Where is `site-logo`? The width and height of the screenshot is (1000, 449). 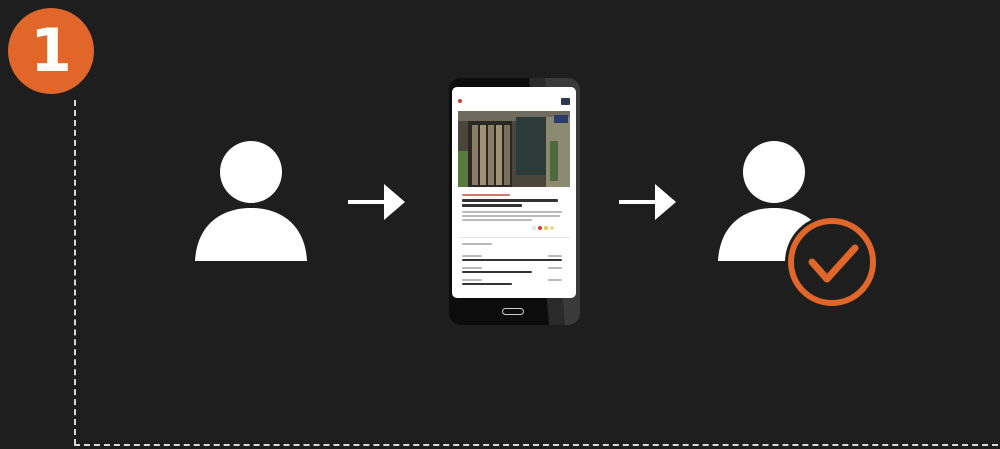
site-logo is located at coordinates (461, 101).